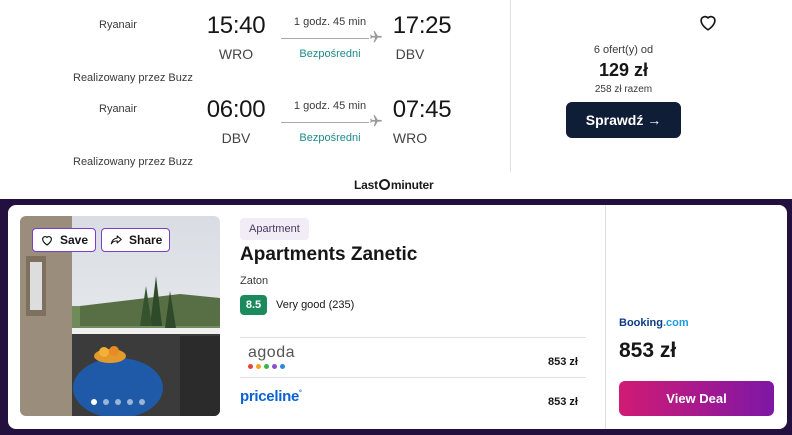  What do you see at coordinates (623, 70) in the screenshot?
I see `flight-price: 129 zł` at bounding box center [623, 70].